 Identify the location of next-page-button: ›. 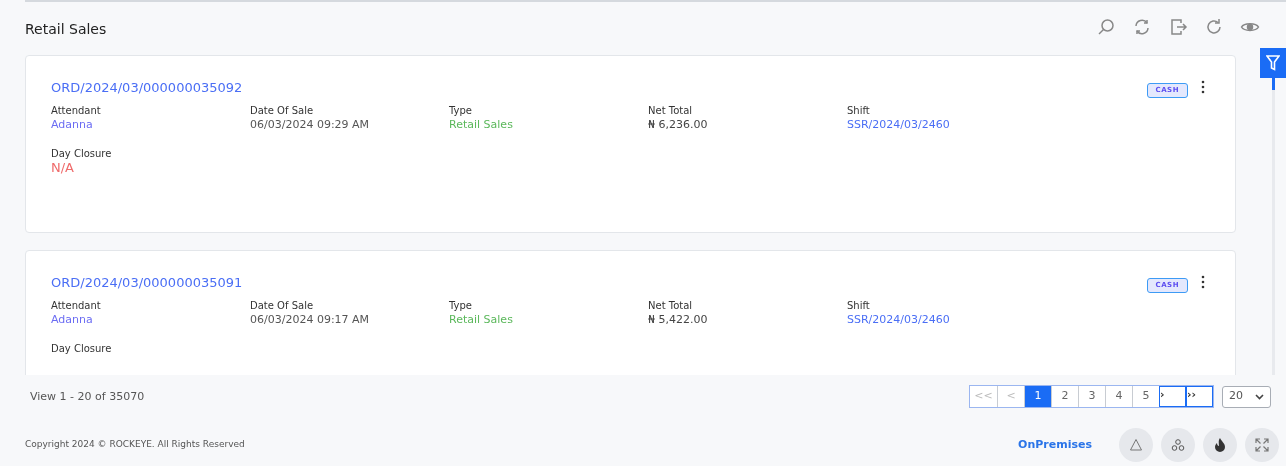
(1172, 396).